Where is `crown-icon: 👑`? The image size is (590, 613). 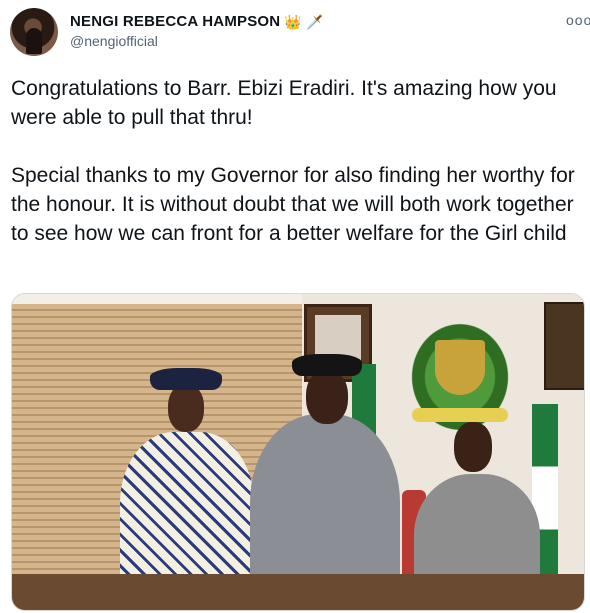
crown-icon: 👑 is located at coordinates (293, 21).